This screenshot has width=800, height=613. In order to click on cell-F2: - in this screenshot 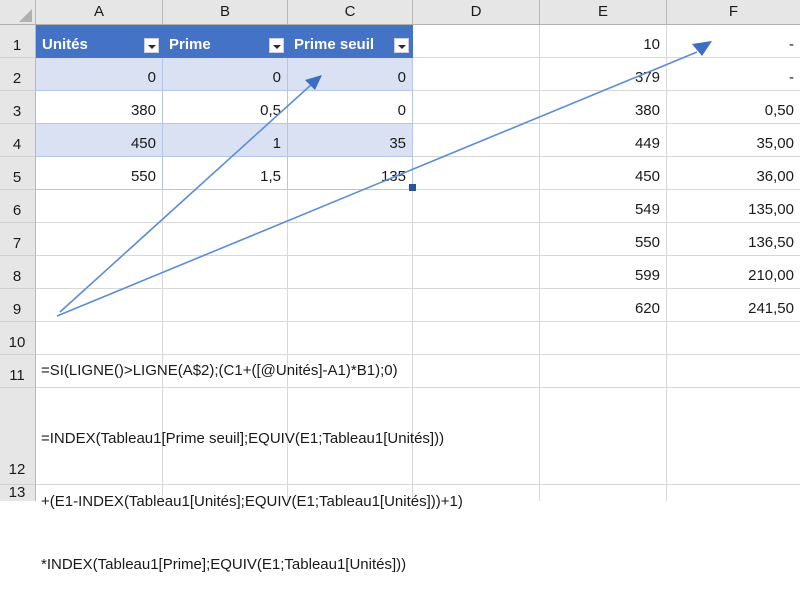, I will do `click(733, 74)`.